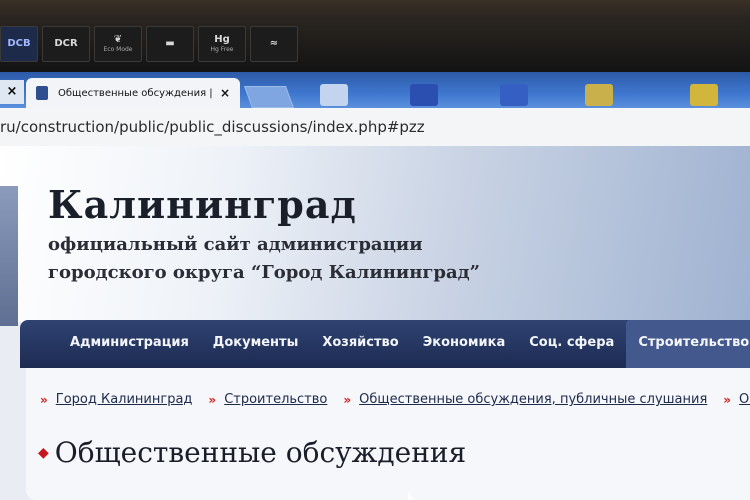  What do you see at coordinates (260, 452) in the screenshot?
I see `page-heading: Общественные обсуждения` at bounding box center [260, 452].